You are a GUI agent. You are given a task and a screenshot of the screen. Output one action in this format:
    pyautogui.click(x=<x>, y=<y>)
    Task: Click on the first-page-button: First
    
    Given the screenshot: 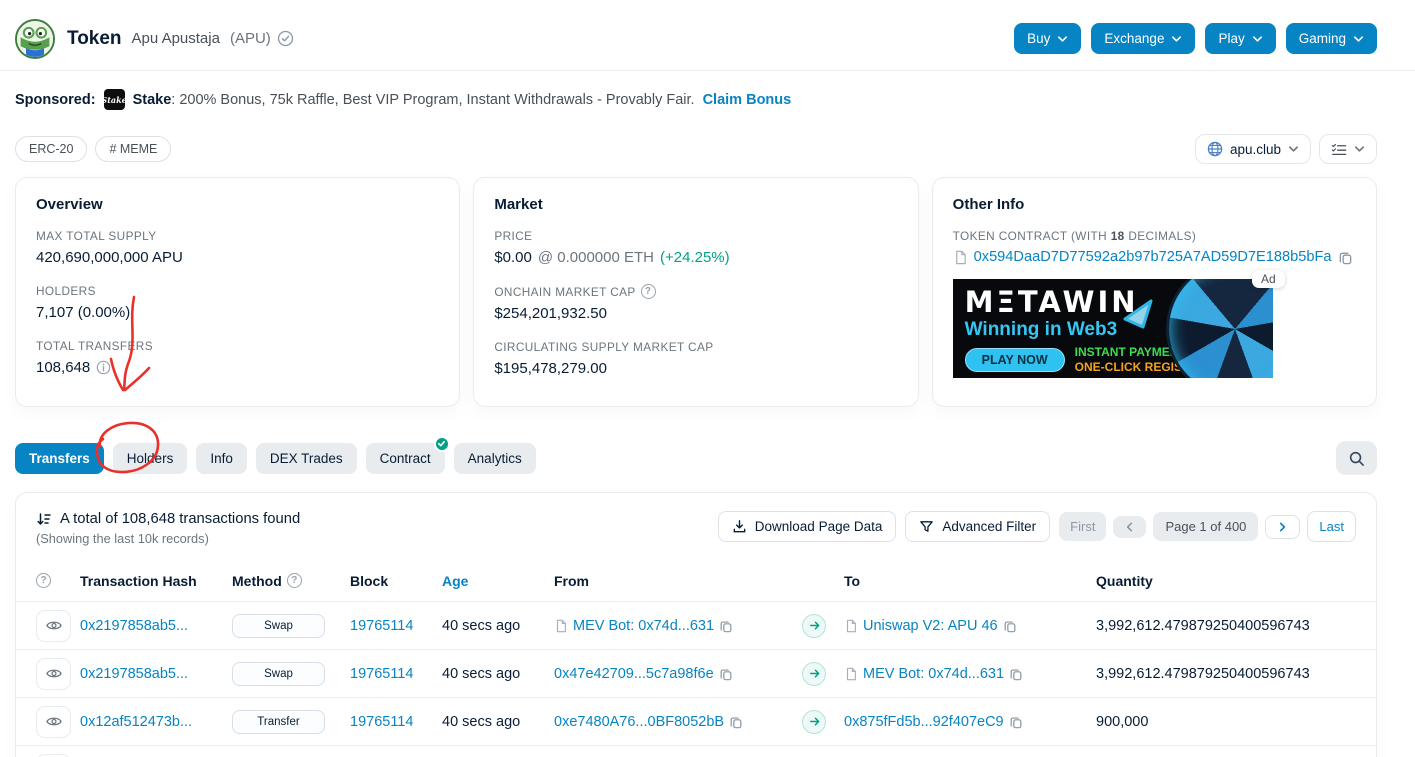 What is the action you would take?
    pyautogui.click(x=1083, y=526)
    